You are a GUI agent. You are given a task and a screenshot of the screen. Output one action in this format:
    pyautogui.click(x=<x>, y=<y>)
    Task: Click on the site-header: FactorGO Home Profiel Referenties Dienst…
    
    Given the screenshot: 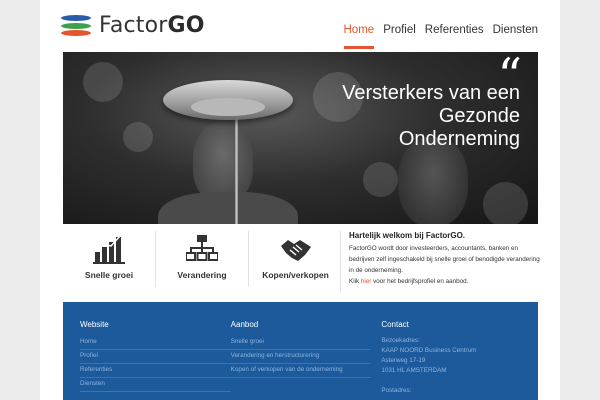 What is the action you would take?
    pyautogui.click(x=300, y=25)
    